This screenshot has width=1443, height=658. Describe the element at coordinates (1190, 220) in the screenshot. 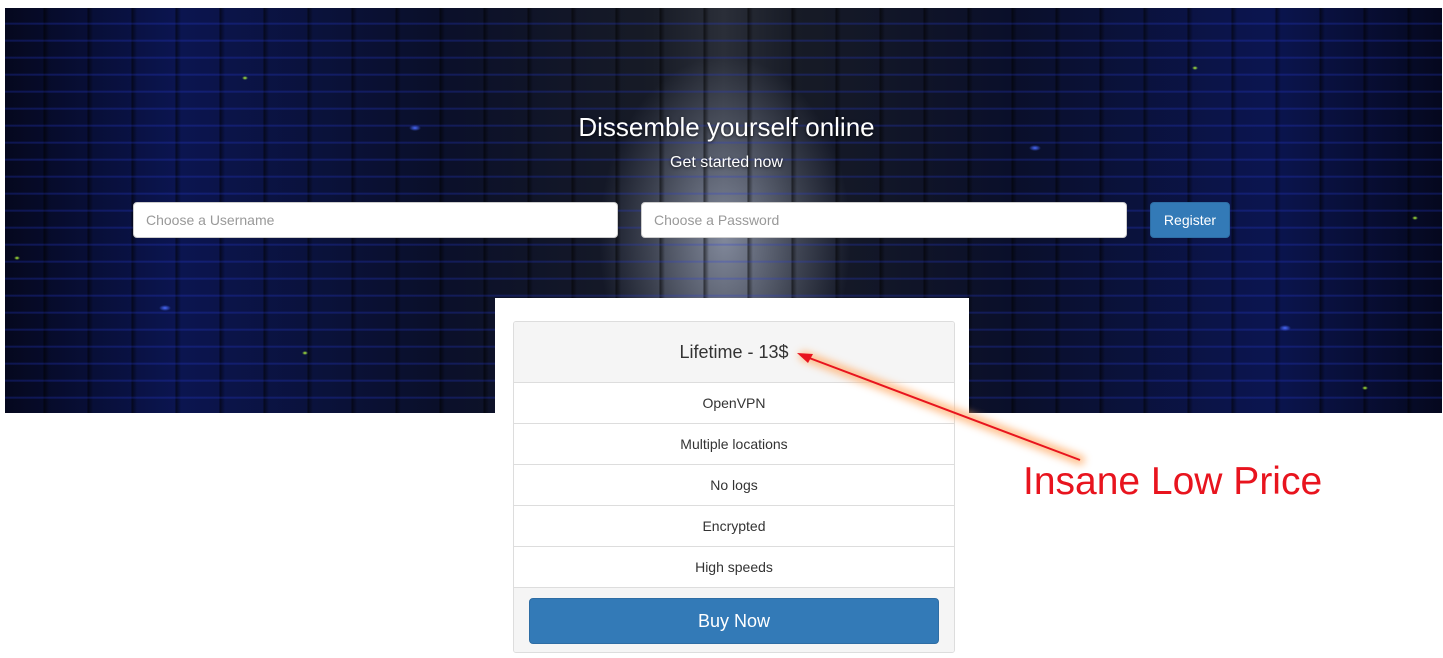

I see `register-button: Register` at that location.